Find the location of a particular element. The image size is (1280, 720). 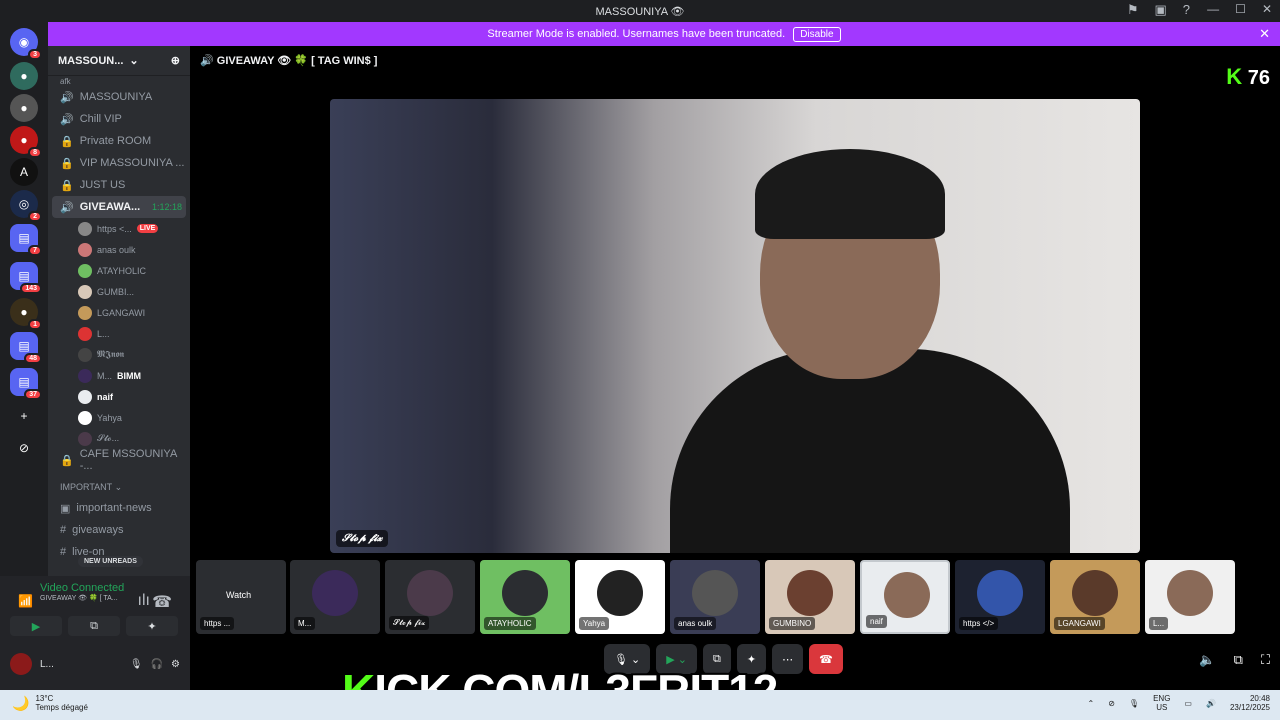

voice-user: LGANGAWI is located at coordinates (119, 312).